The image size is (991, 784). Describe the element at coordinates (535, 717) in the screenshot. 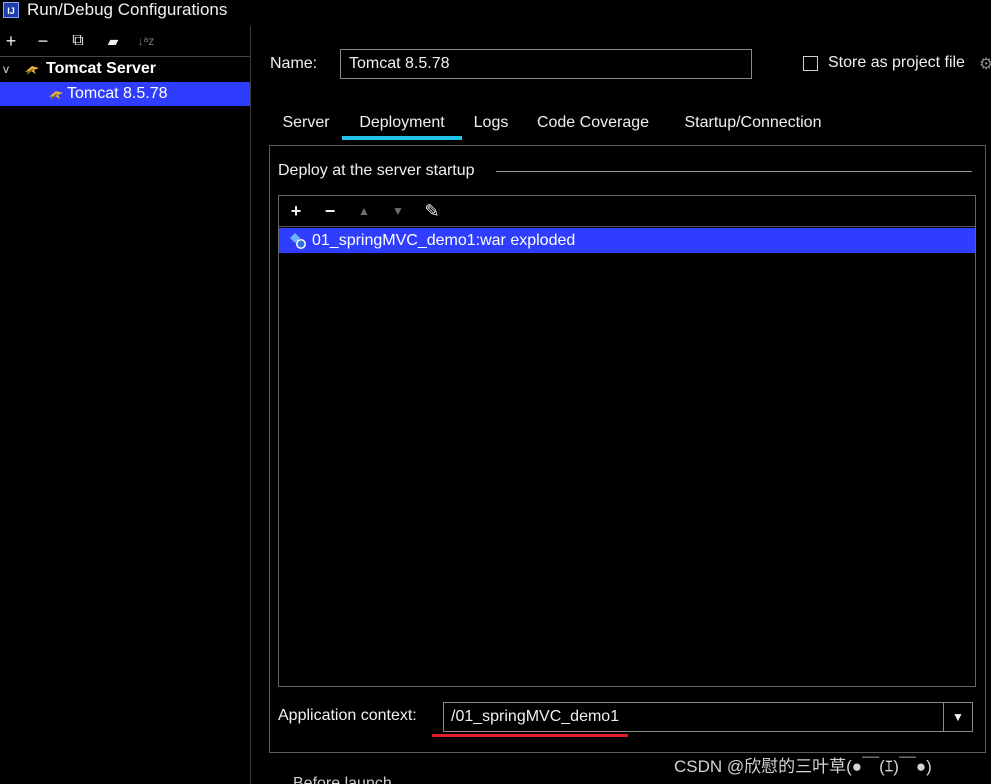

I see `app-context-value: /01_springMVC_demo1` at that location.